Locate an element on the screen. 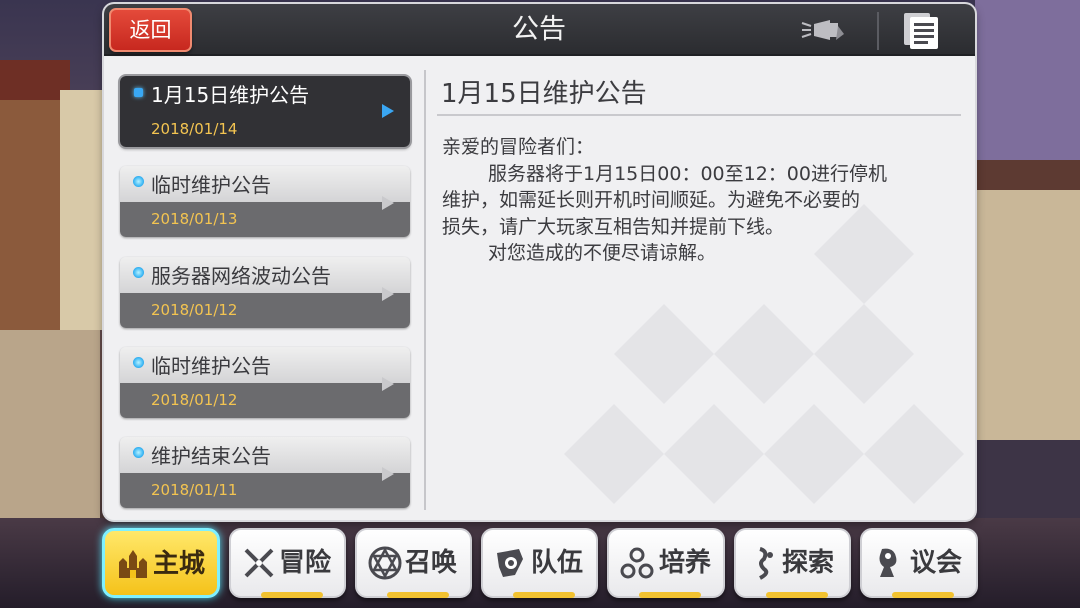 The image size is (1080, 608). nurture-icon is located at coordinates (637, 563).